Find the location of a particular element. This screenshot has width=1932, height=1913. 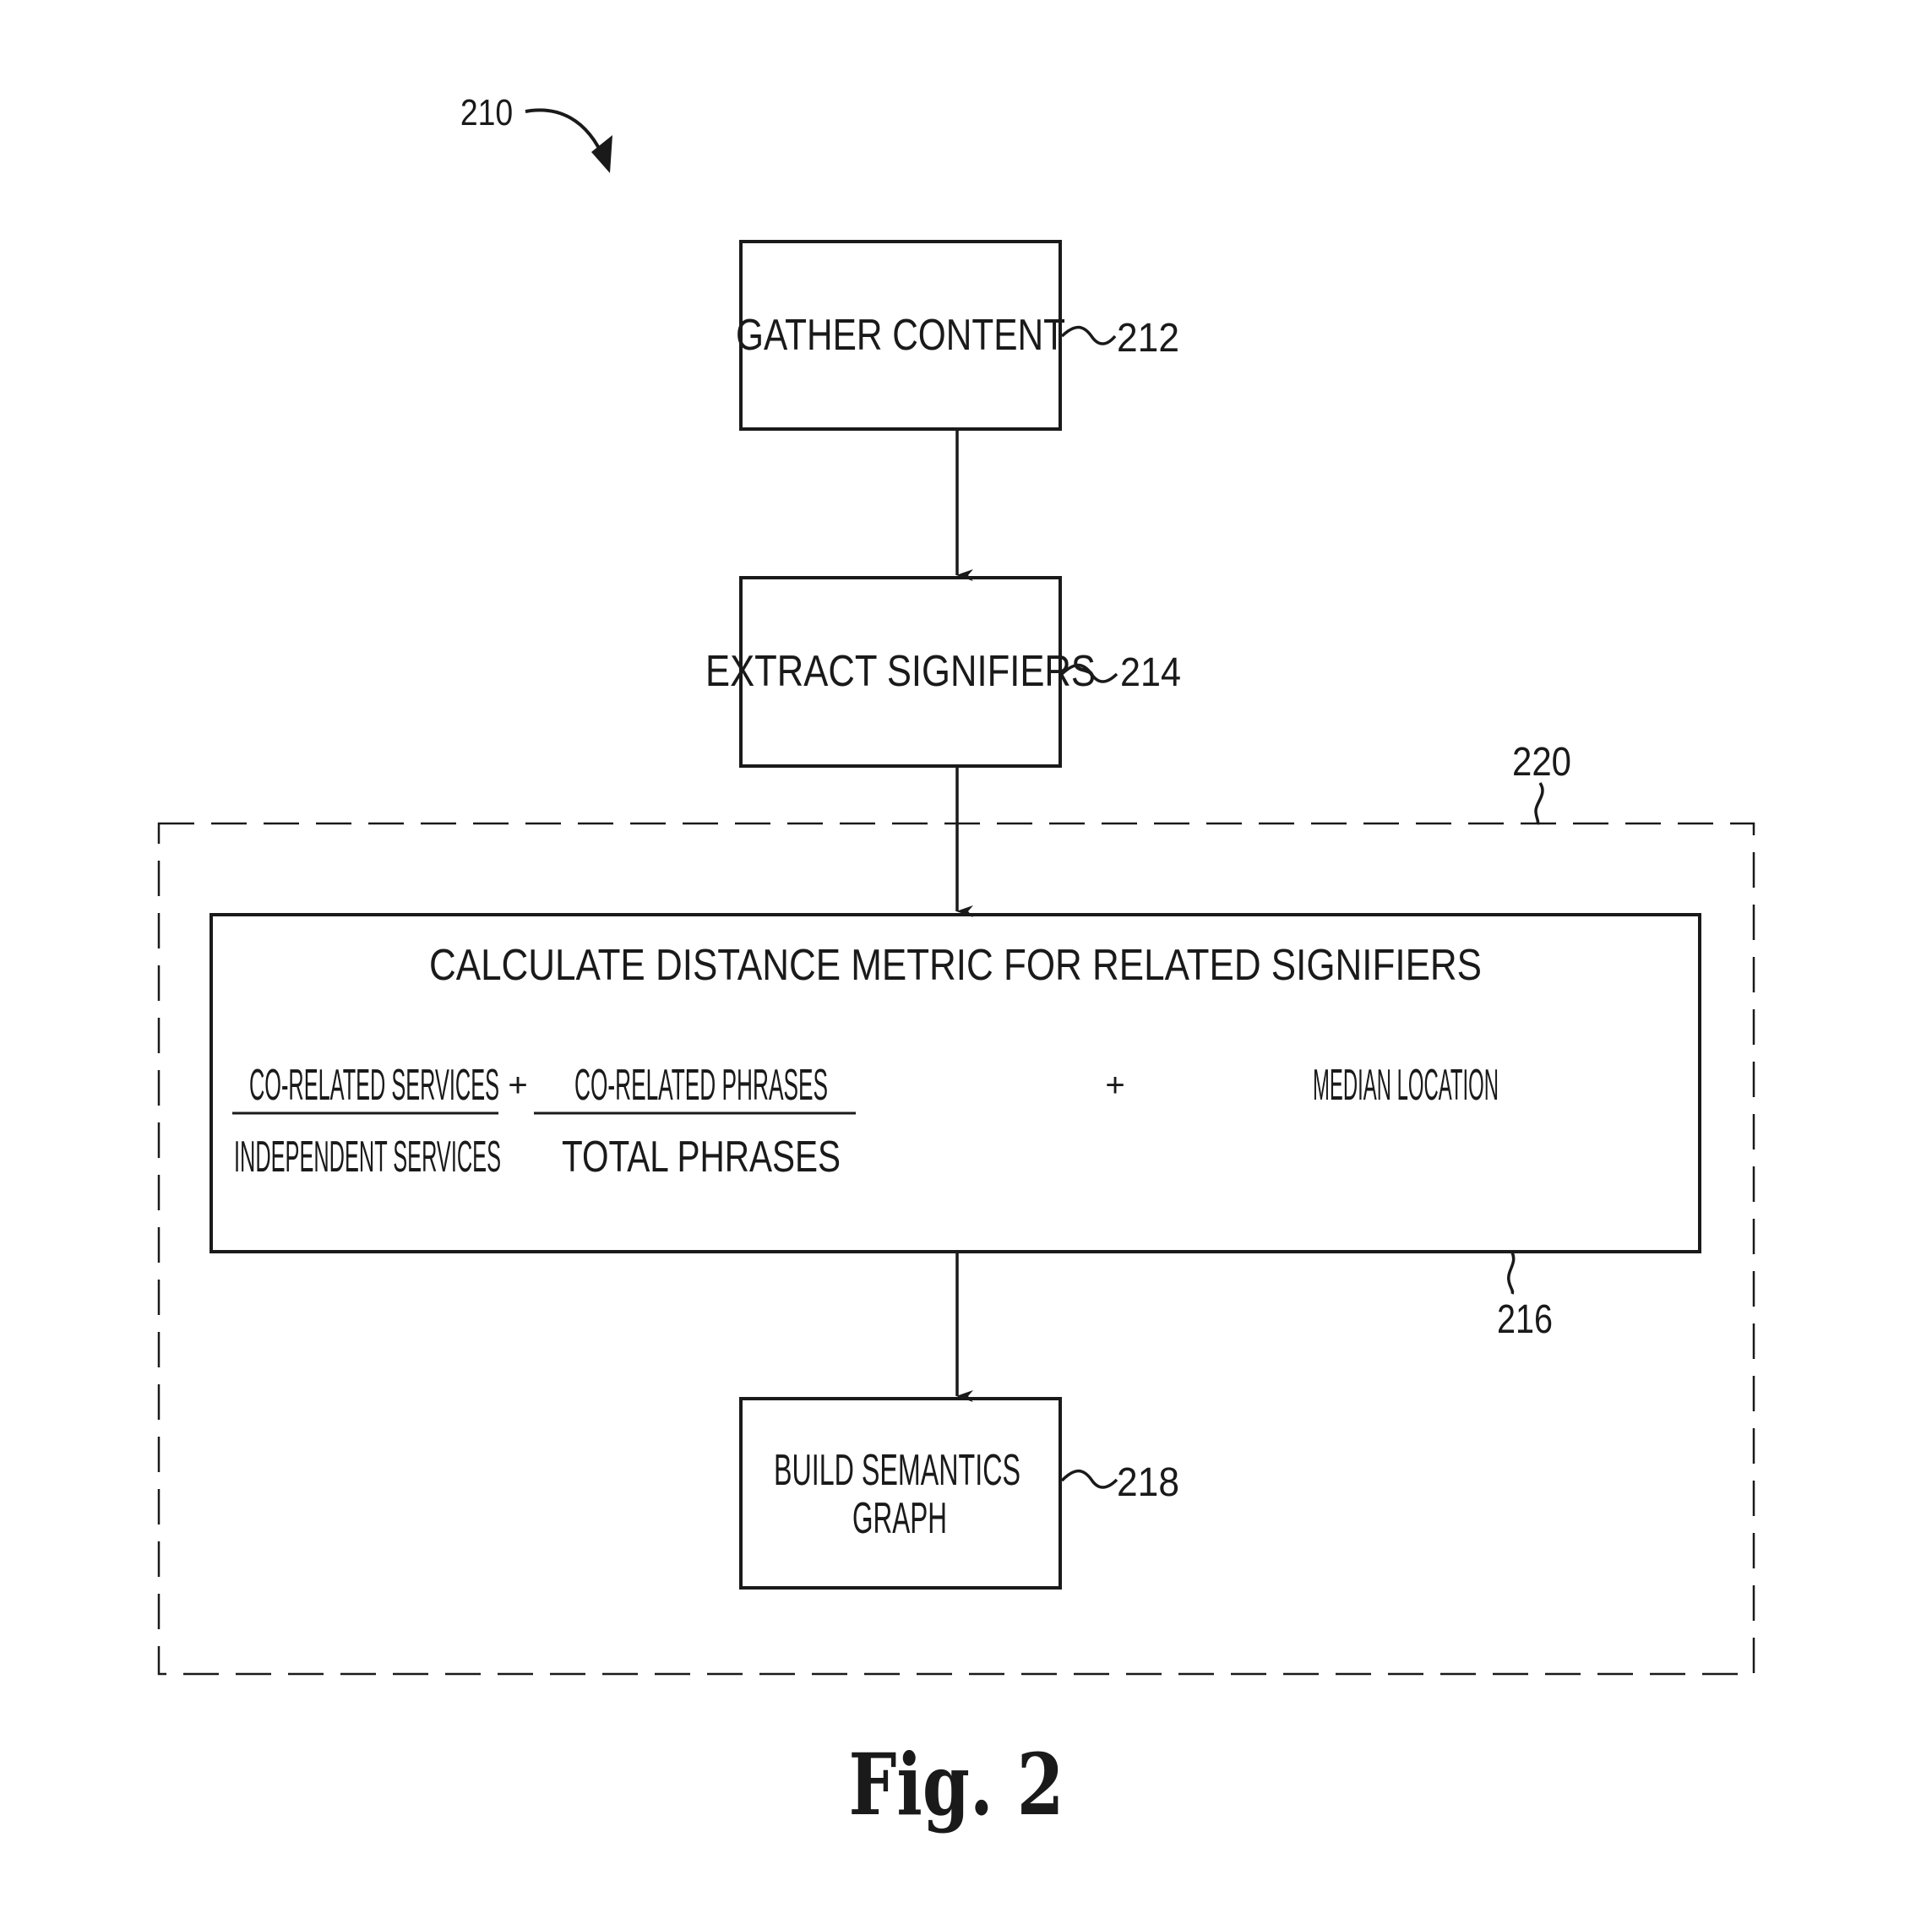

formula-term1-denominator: INDEPENDENT SERVICES is located at coordinates (367, 1157).